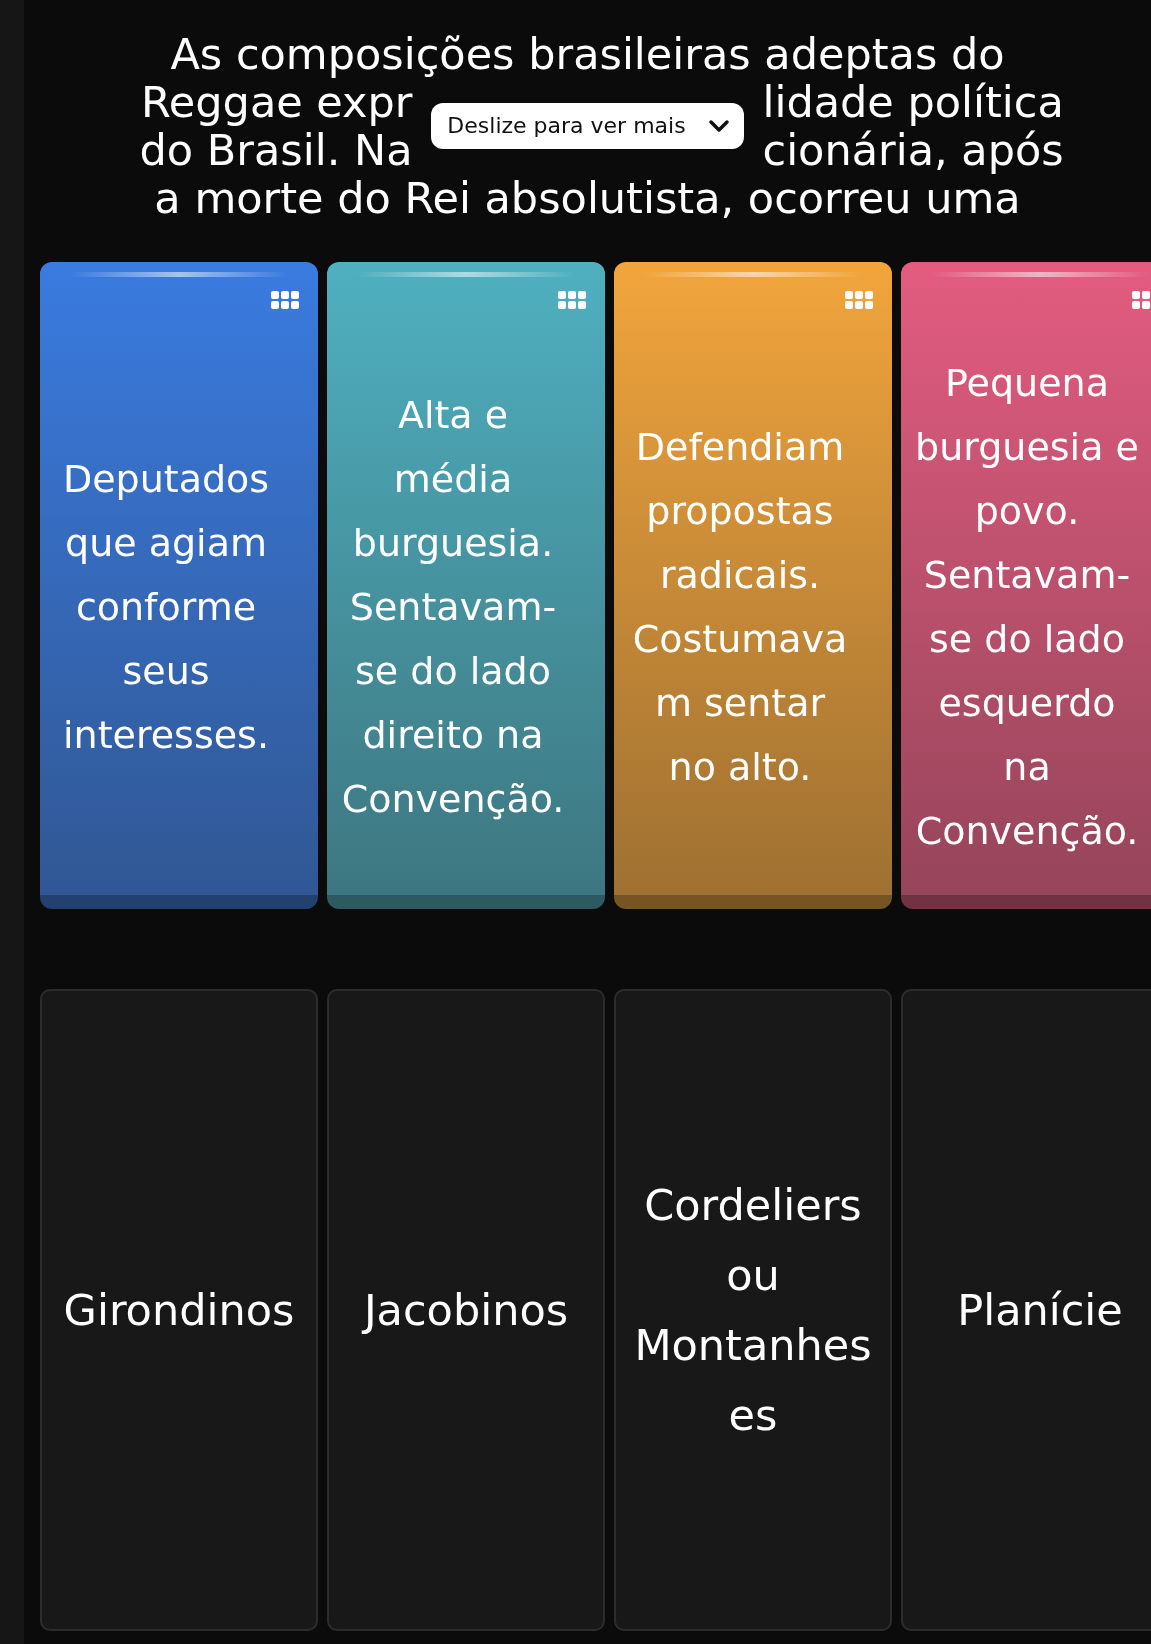 The height and width of the screenshot is (1644, 1151). Describe the element at coordinates (587, 54) in the screenshot. I see `question-text: As composições brasileiras adeptas do` at that location.